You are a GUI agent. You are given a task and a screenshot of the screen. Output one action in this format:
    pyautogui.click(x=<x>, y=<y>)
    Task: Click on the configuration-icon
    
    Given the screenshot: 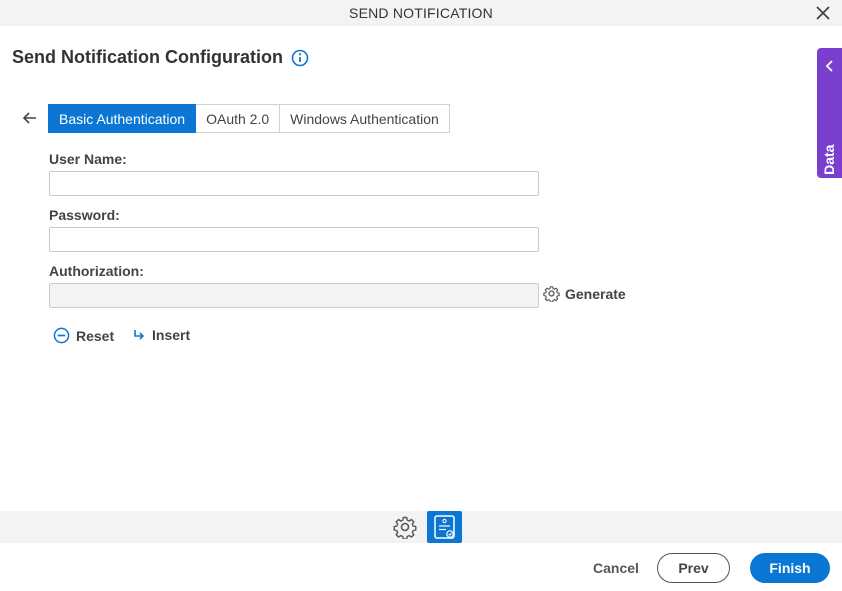 What is the action you would take?
    pyautogui.click(x=444, y=527)
    